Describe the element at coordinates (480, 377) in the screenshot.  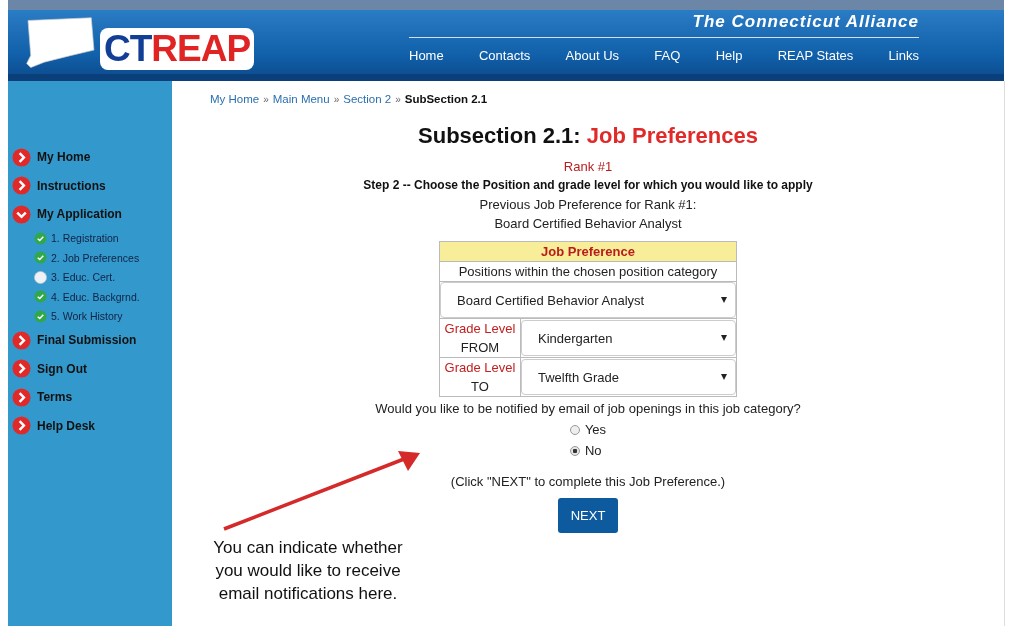
I see `grade-label: Grade Level TO` at that location.